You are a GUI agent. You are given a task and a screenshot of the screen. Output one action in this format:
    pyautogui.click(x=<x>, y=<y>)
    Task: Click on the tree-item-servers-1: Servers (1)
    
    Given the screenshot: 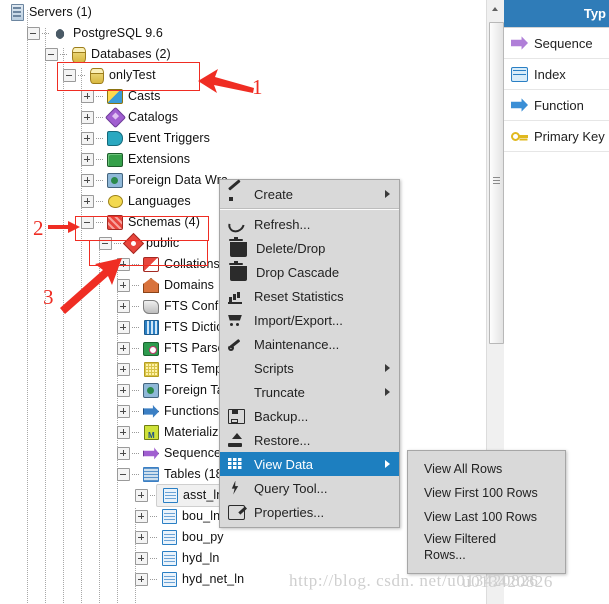 What is the action you would take?
    pyautogui.click(x=50, y=12)
    